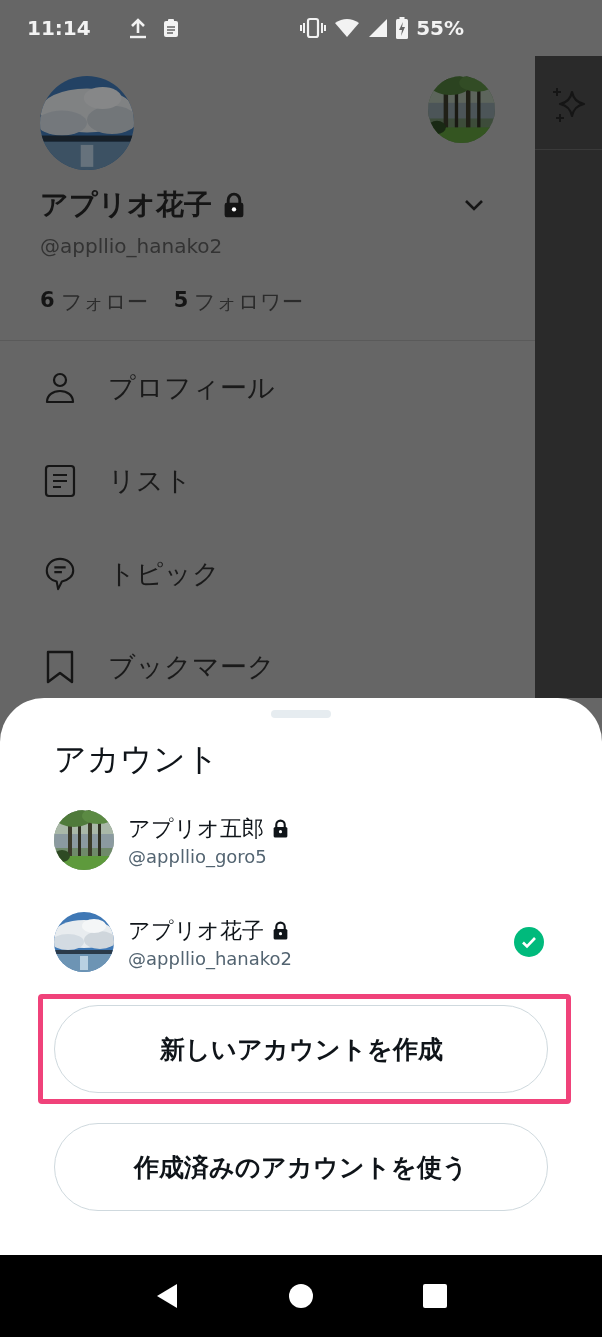  Describe the element at coordinates (347, 28) in the screenshot. I see `wifi-icon` at that location.